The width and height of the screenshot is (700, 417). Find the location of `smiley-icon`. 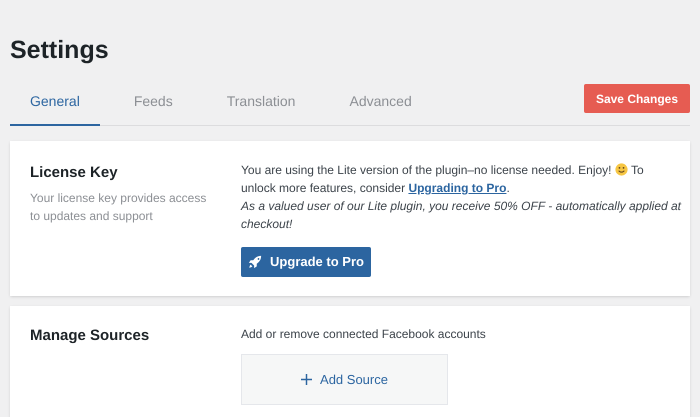

smiley-icon is located at coordinates (621, 169).